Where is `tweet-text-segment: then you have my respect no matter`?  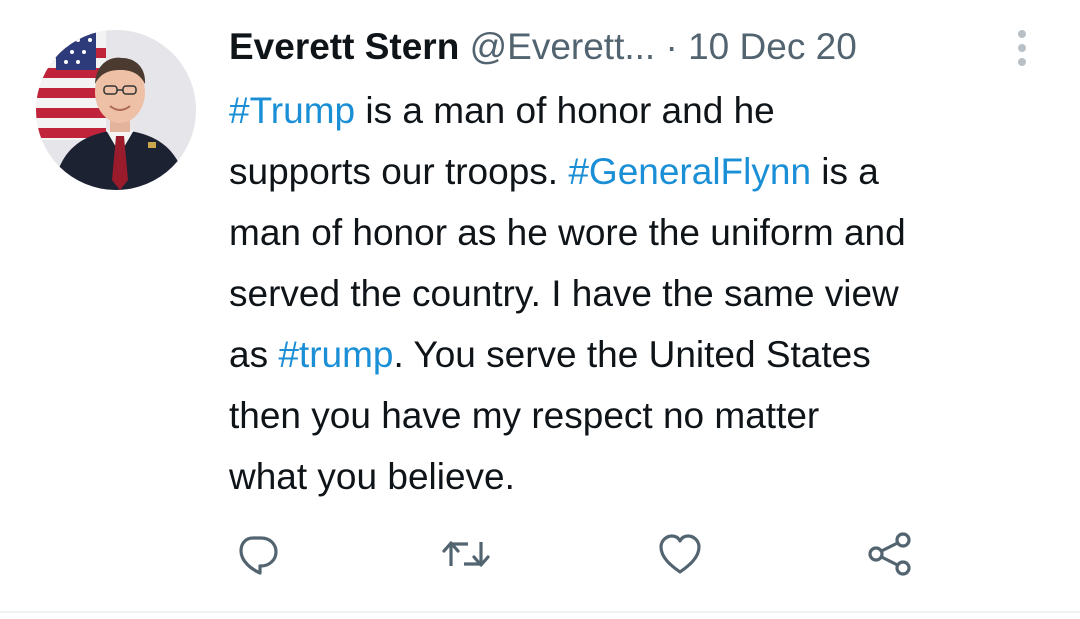
tweet-text-segment: then you have my respect no matter is located at coordinates (524, 415).